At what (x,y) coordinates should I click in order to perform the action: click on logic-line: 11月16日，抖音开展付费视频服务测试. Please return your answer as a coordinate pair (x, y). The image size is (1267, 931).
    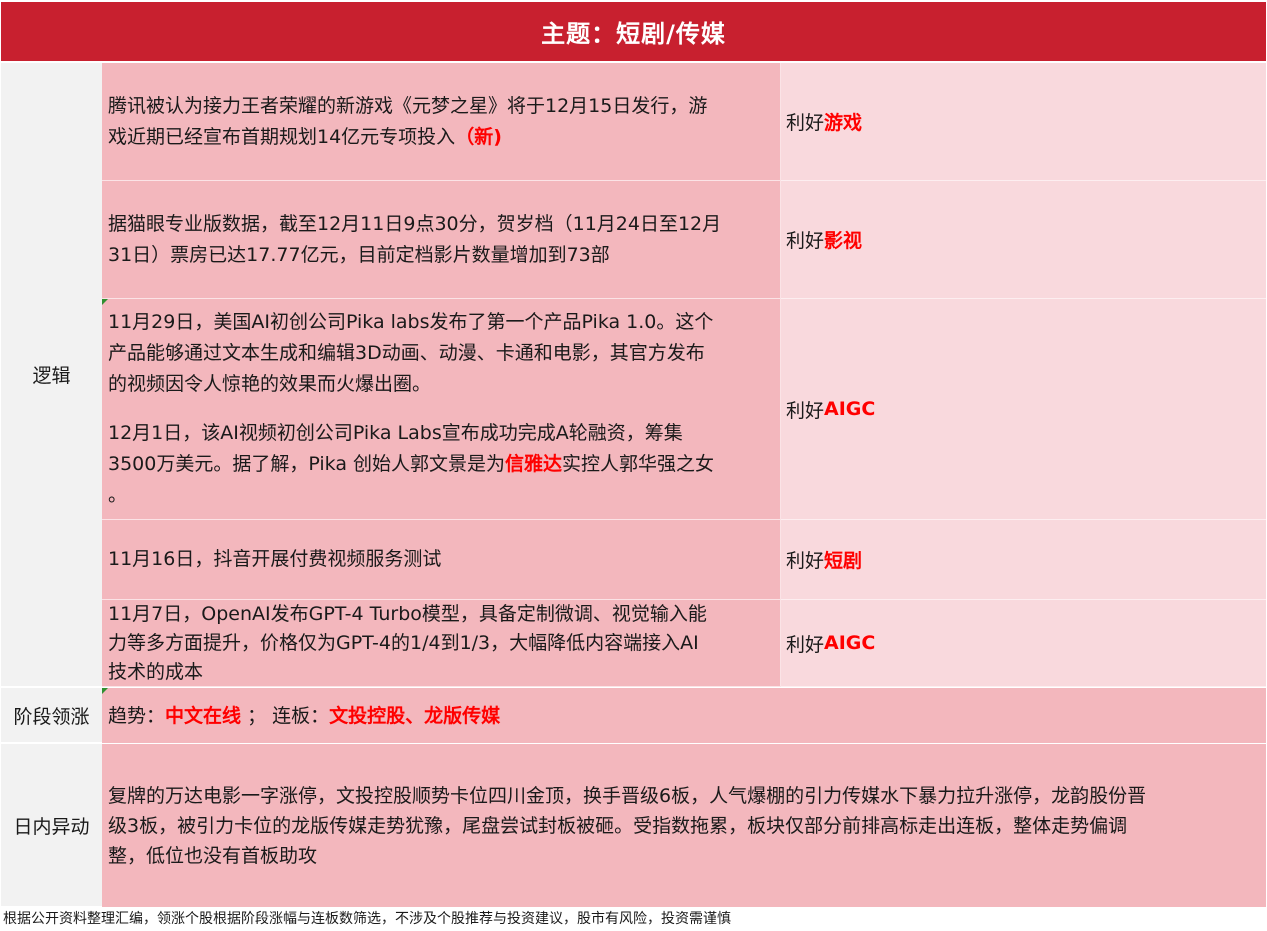
    Looking at the image, I should click on (275, 559).